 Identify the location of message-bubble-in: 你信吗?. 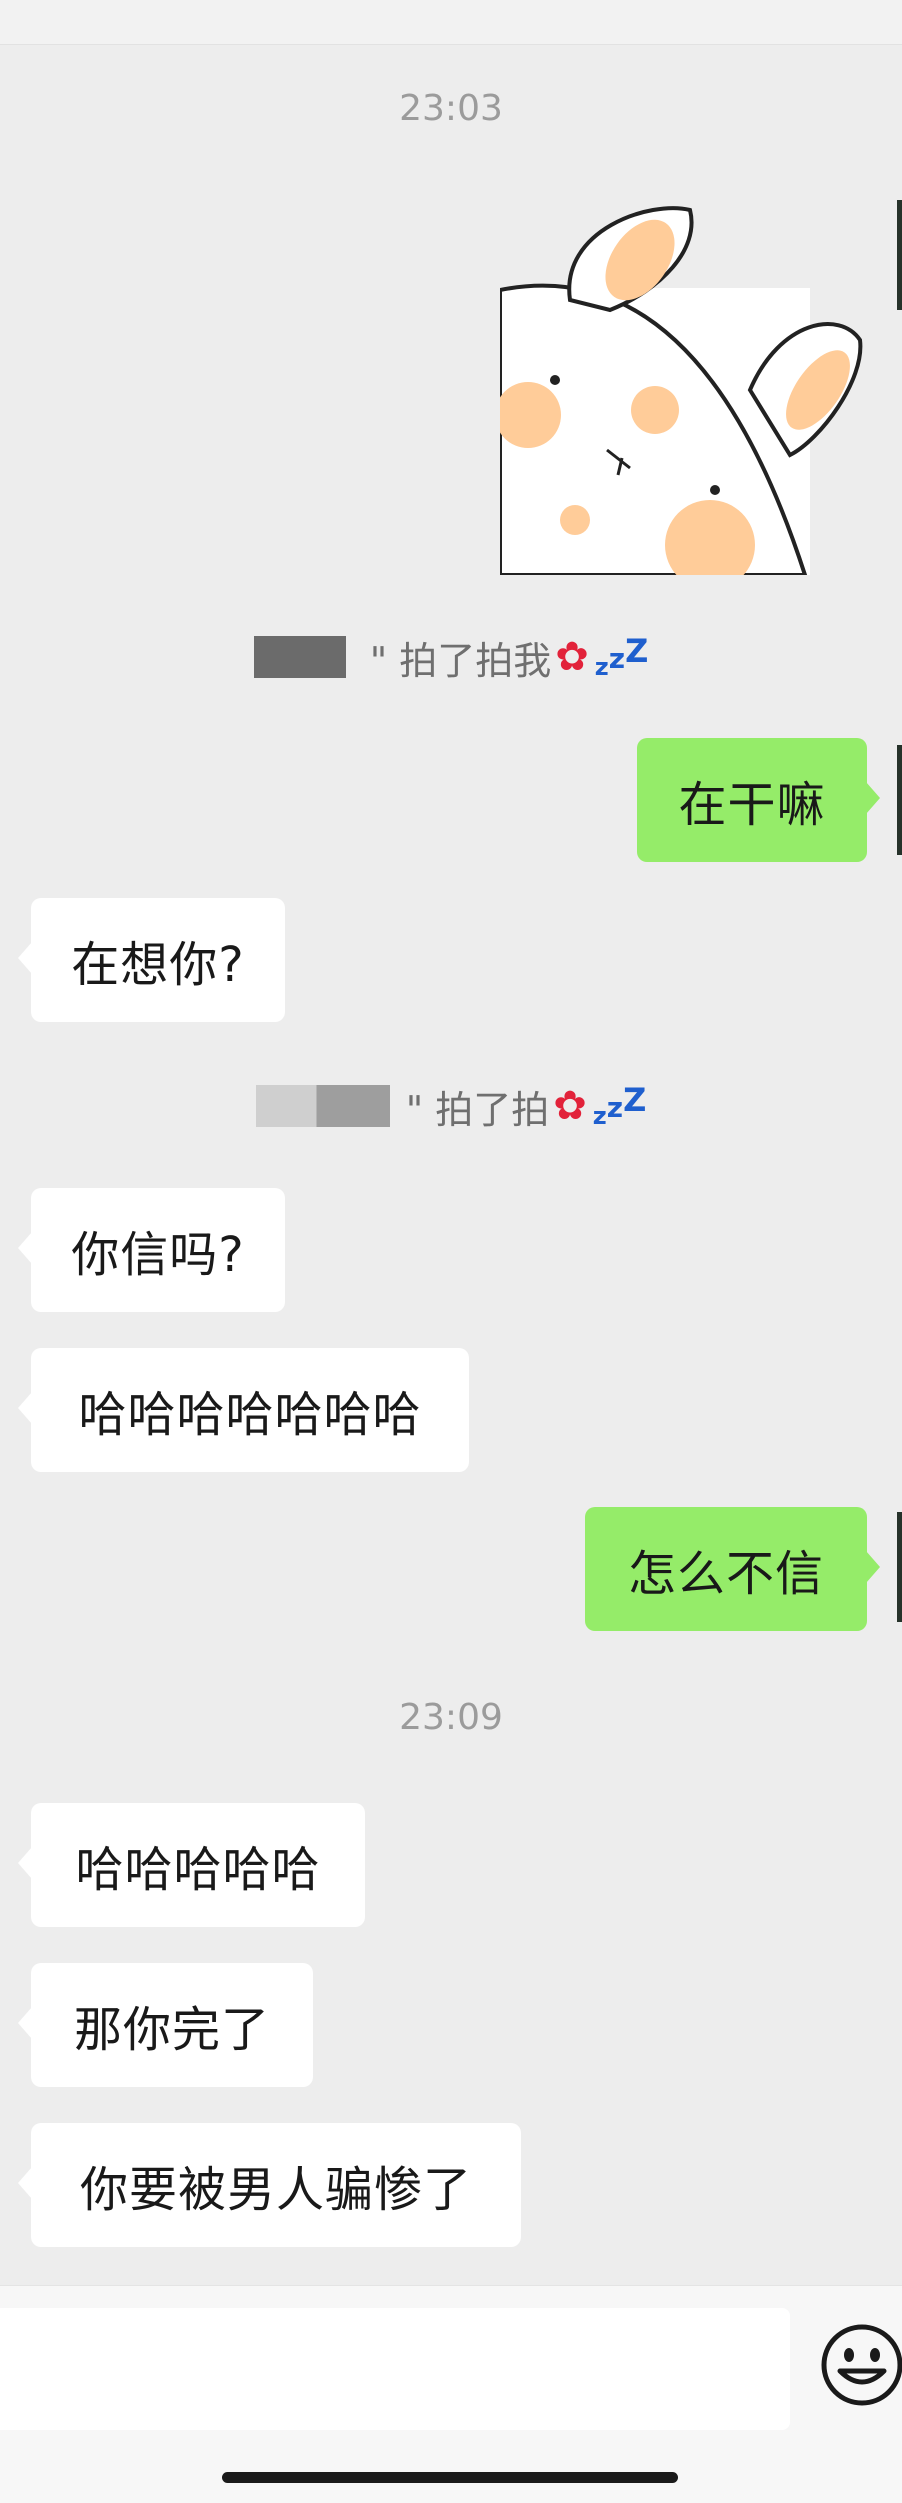
(151, 1250).